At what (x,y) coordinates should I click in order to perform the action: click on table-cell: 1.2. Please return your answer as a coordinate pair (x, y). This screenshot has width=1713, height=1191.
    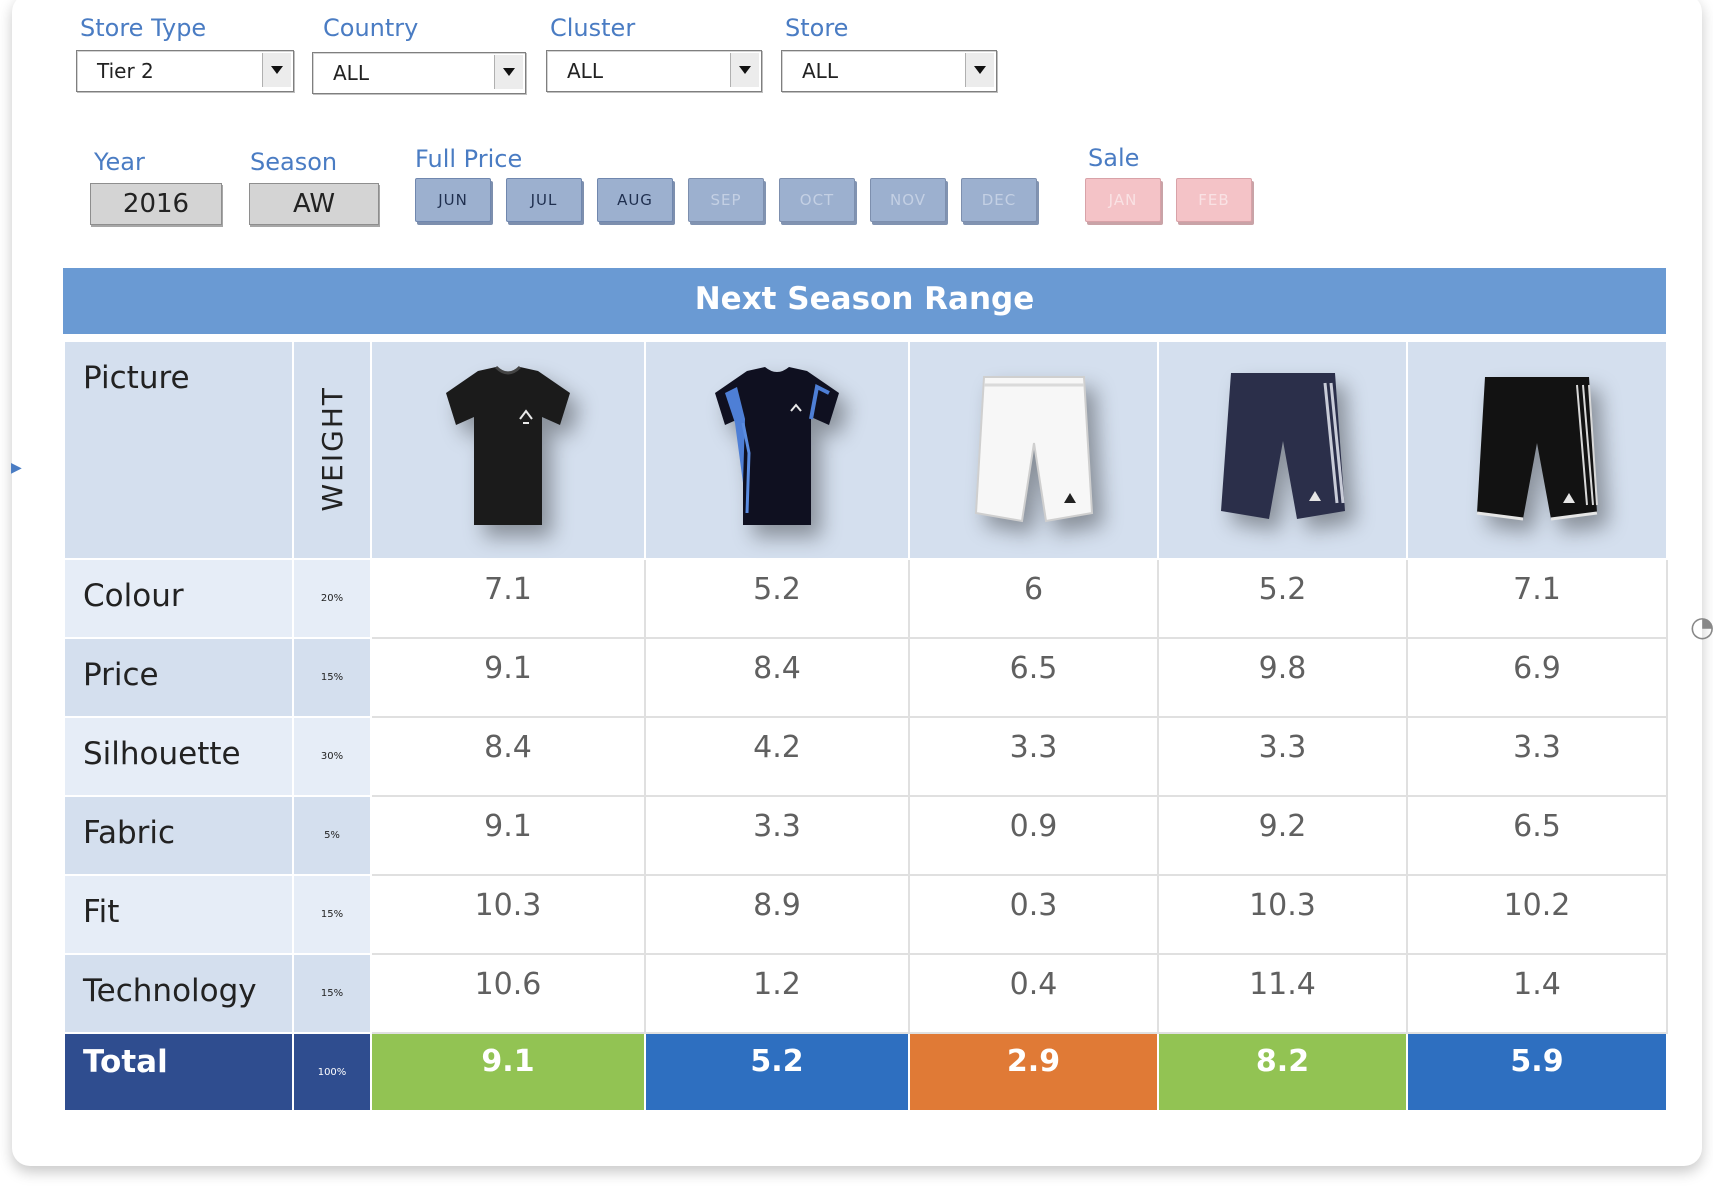
    Looking at the image, I should click on (777, 993).